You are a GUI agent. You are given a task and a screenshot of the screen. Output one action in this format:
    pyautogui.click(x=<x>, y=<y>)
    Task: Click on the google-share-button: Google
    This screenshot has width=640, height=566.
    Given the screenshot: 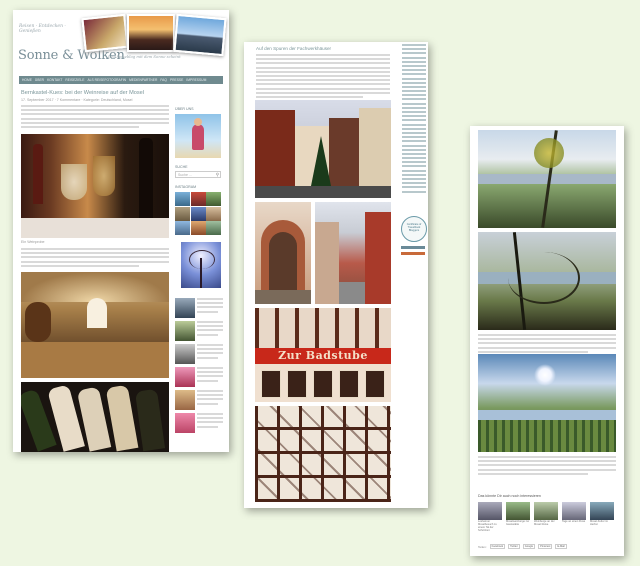 What is the action you would take?
    pyautogui.click(x=529, y=546)
    